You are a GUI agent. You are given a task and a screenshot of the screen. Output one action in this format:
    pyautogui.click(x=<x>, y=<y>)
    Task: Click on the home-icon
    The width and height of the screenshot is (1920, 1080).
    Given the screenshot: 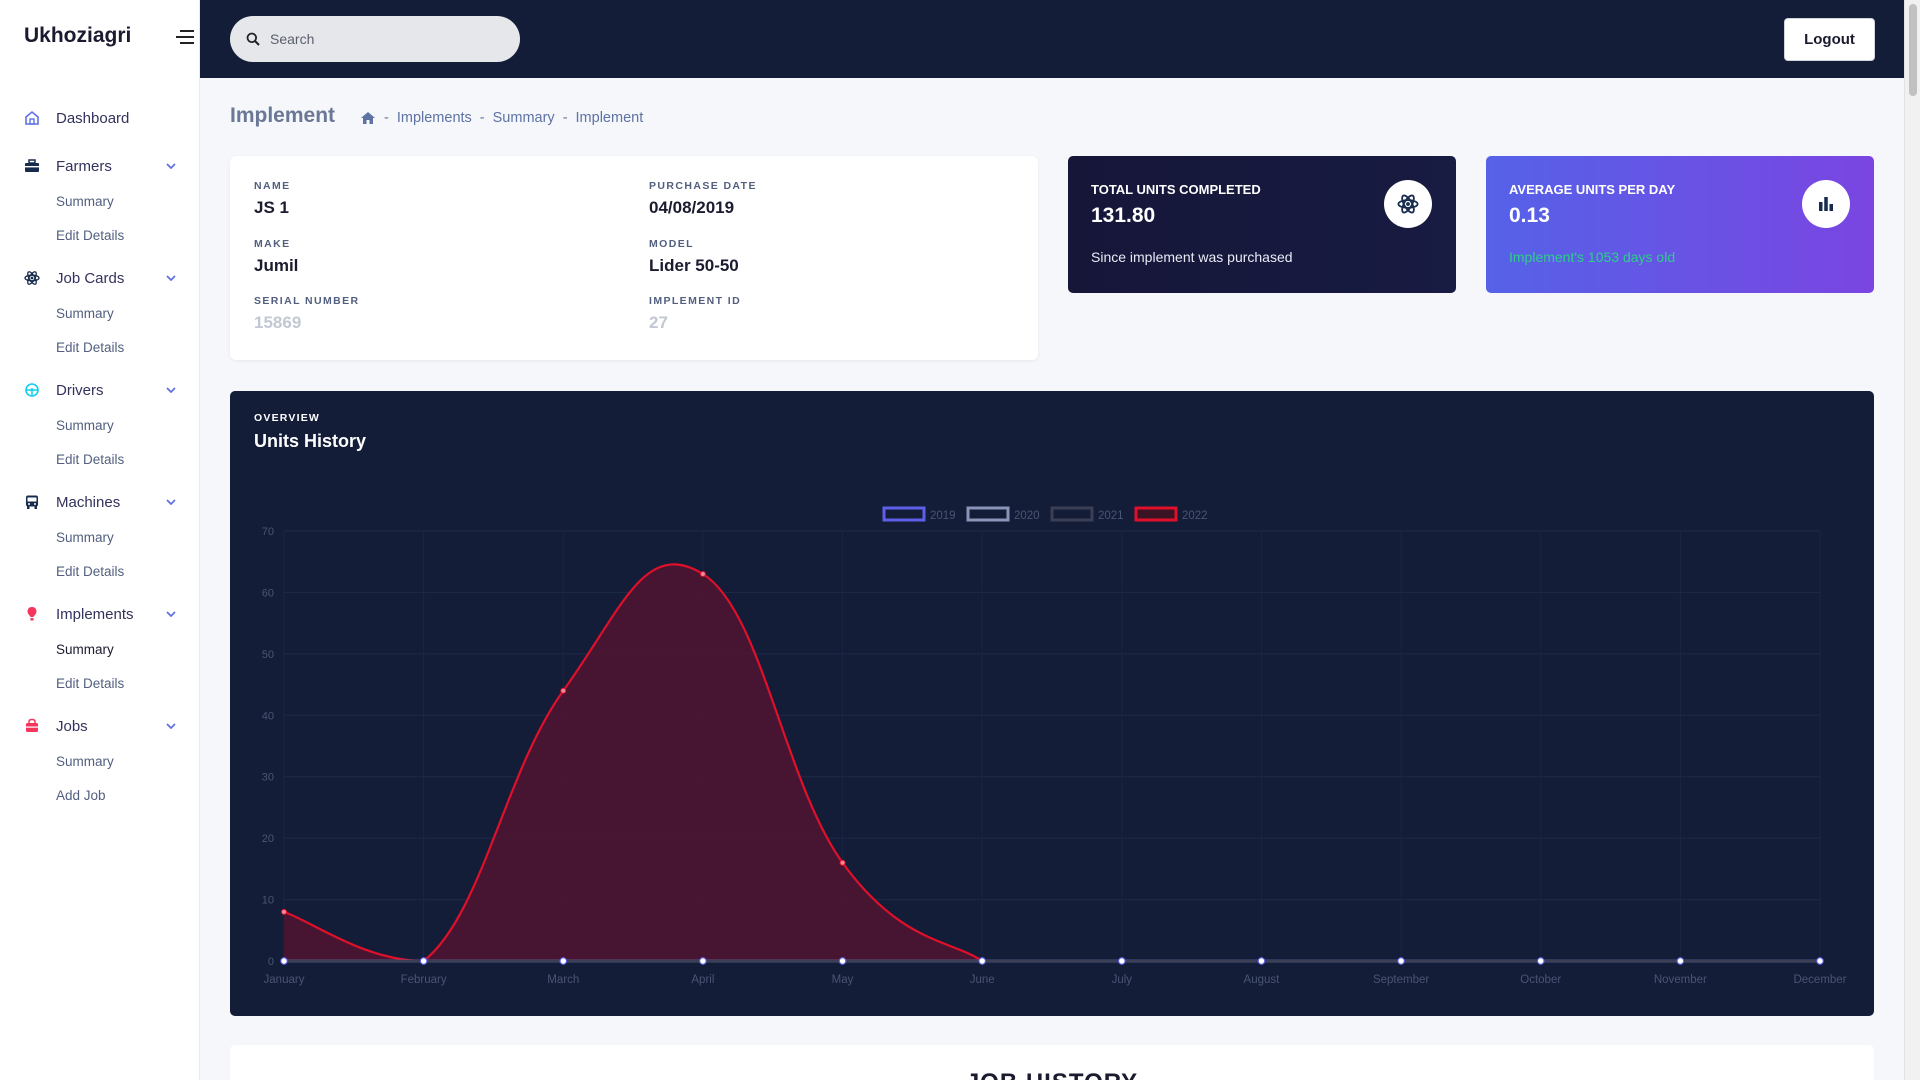 What is the action you would take?
    pyautogui.click(x=368, y=118)
    